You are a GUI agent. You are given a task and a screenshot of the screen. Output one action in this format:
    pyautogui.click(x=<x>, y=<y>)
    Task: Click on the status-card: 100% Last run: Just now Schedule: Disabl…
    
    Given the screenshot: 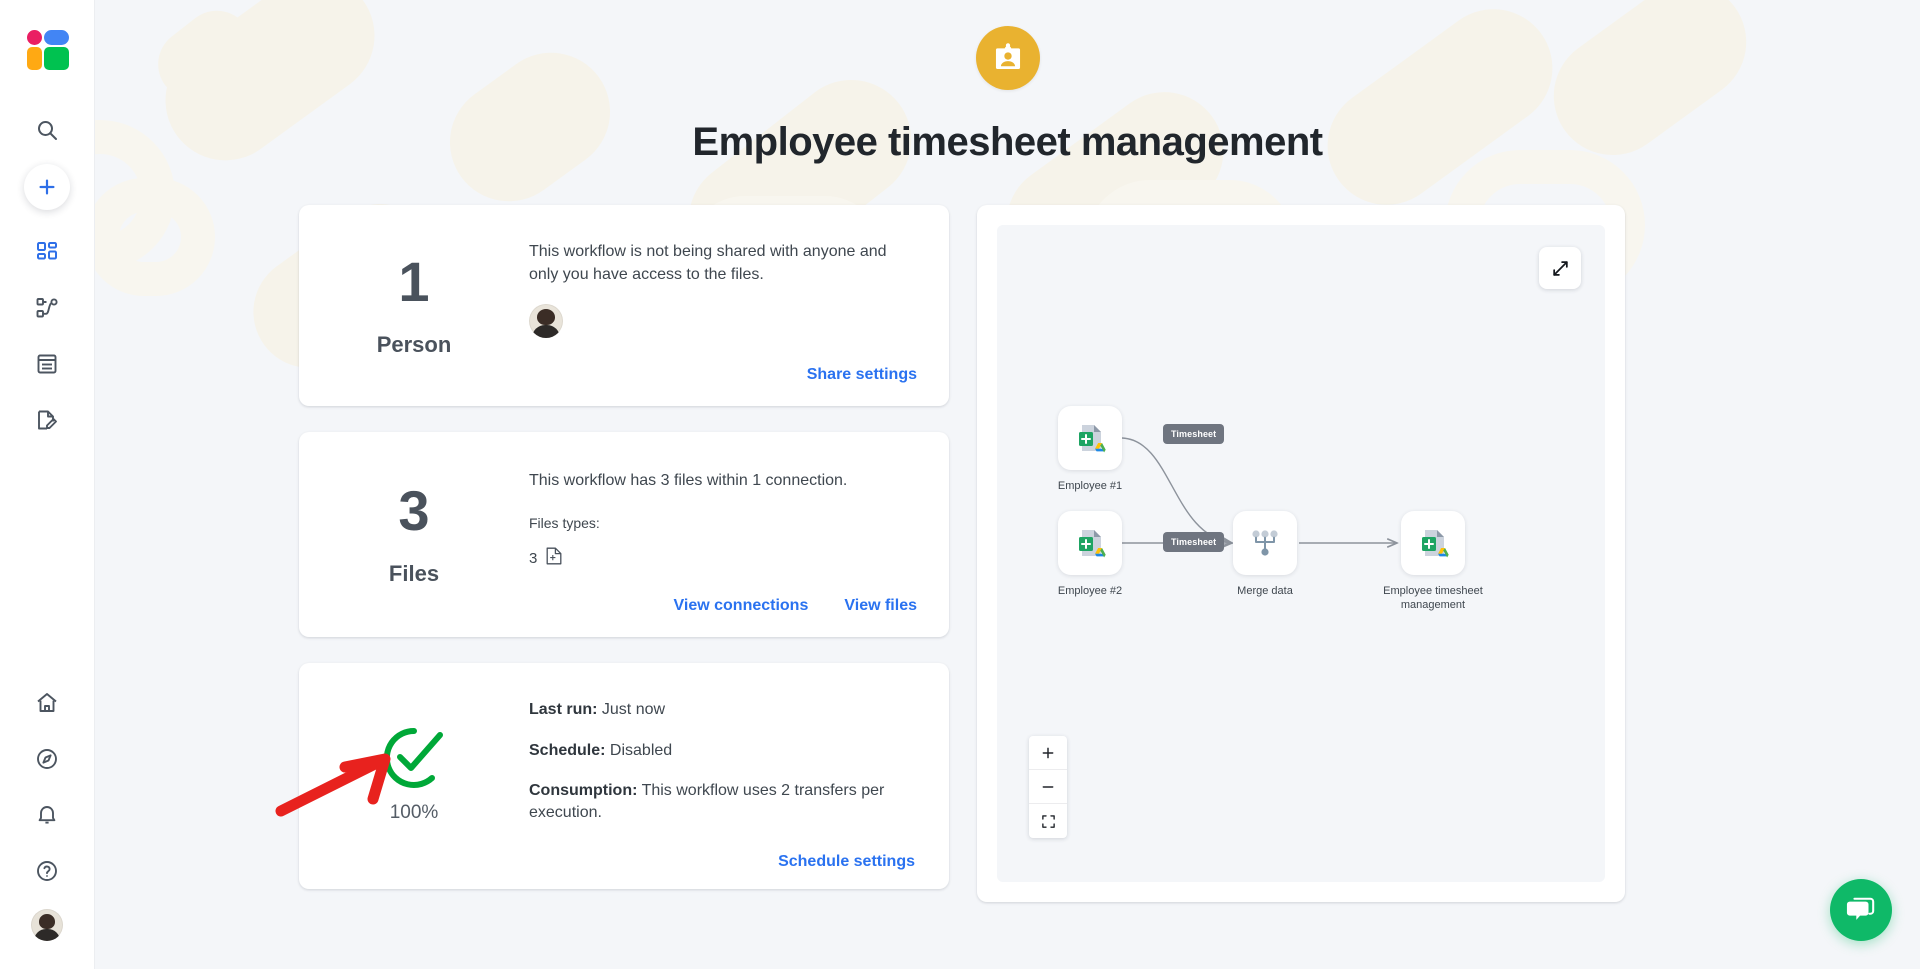 What is the action you would take?
    pyautogui.click(x=612, y=776)
    